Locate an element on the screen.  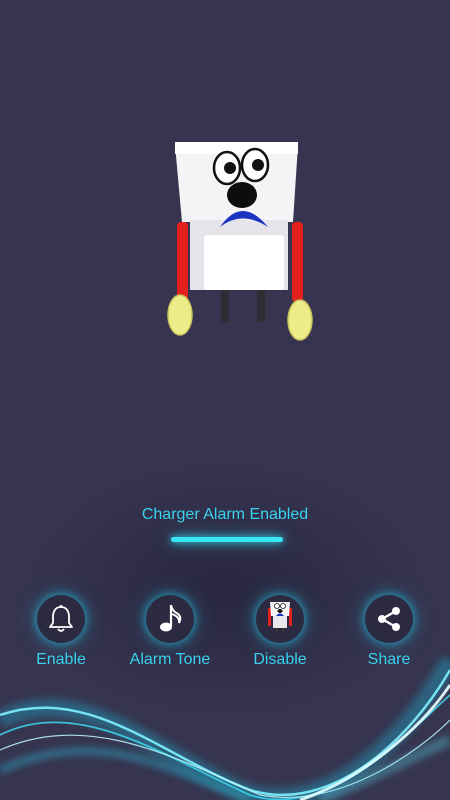
enable-button-circle is located at coordinates (61, 619).